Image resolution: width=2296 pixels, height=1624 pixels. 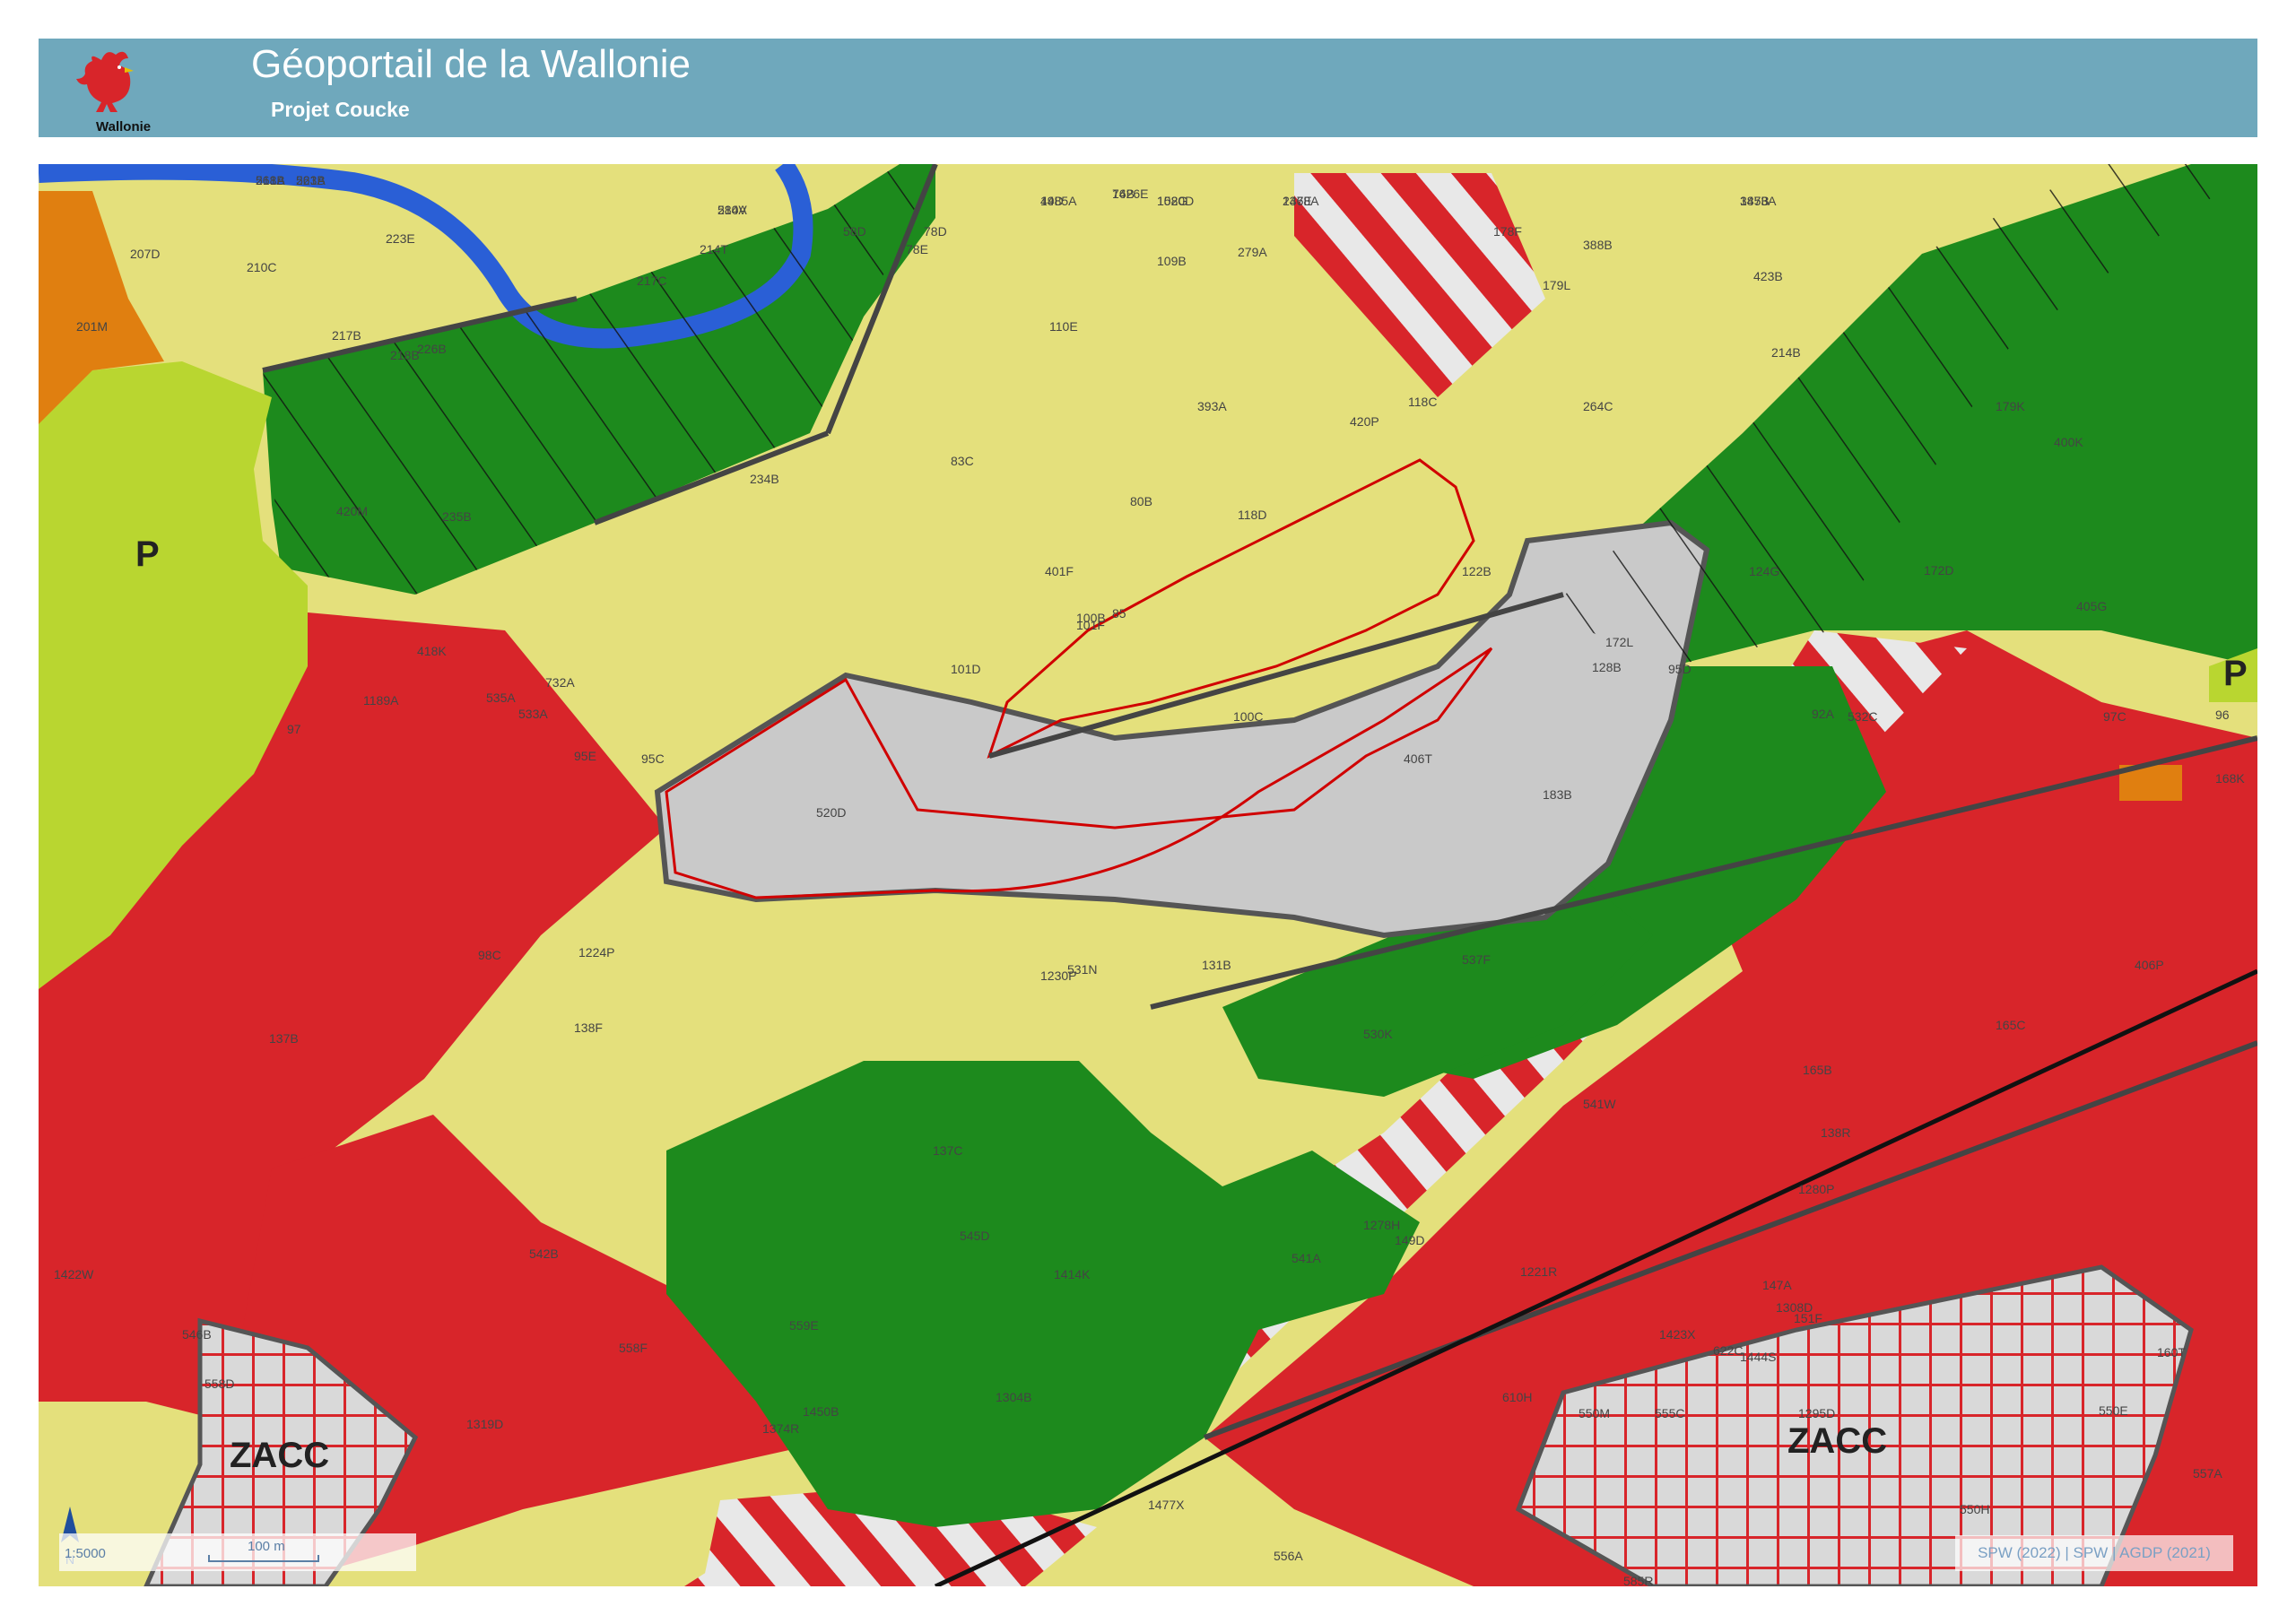 I want to click on parcel-label: 406T, so click(x=1418, y=758).